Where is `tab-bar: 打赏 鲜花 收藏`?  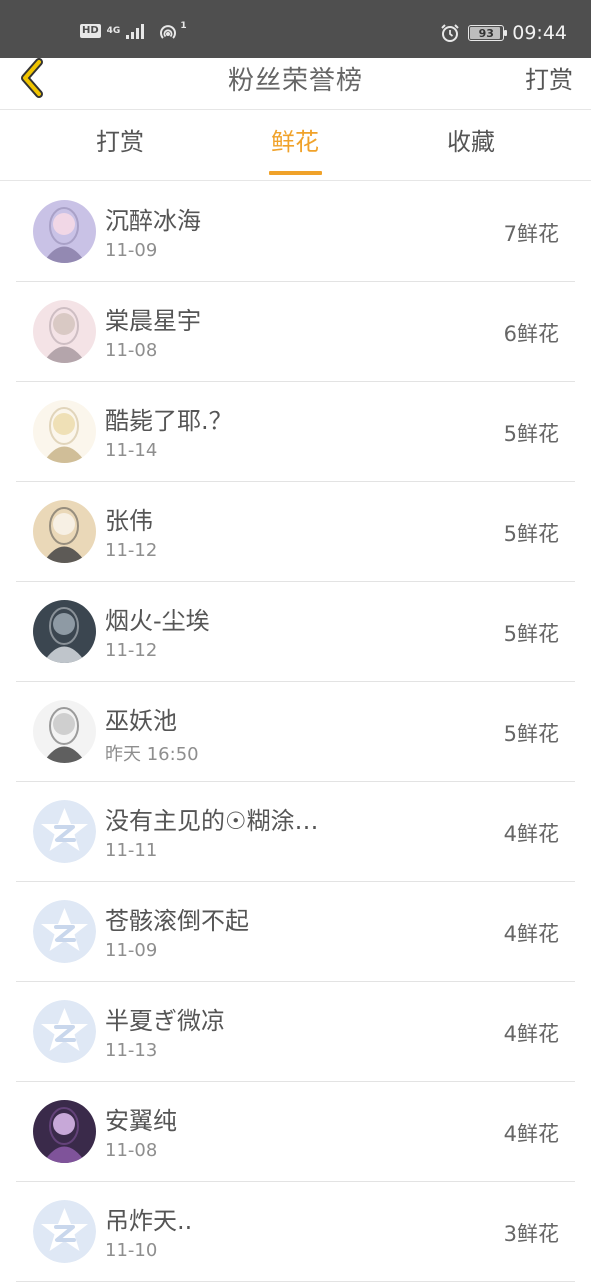 tab-bar: 打赏 鲜花 收藏 is located at coordinates (295, 146).